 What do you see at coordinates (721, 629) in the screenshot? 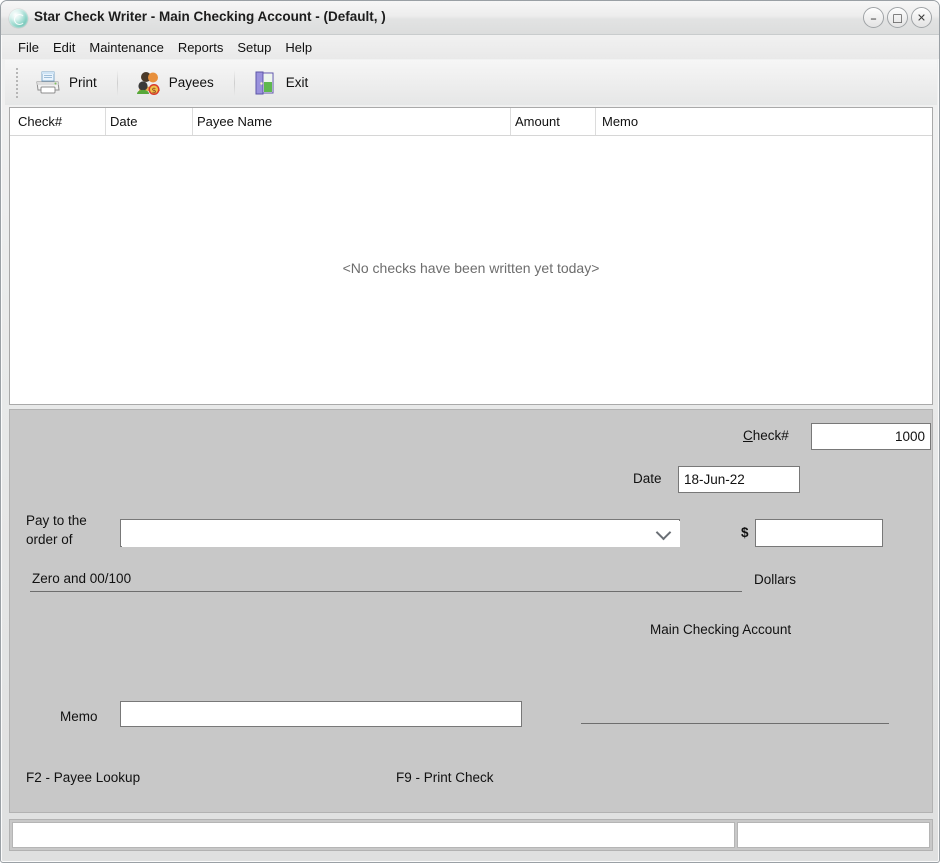
I see `account-name-label: Main Checking Account` at bounding box center [721, 629].